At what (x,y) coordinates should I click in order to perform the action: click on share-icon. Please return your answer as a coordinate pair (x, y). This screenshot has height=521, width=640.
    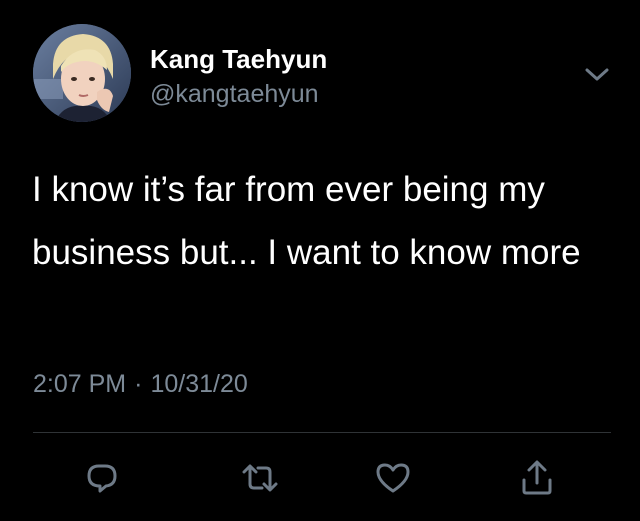
    Looking at the image, I should click on (537, 477).